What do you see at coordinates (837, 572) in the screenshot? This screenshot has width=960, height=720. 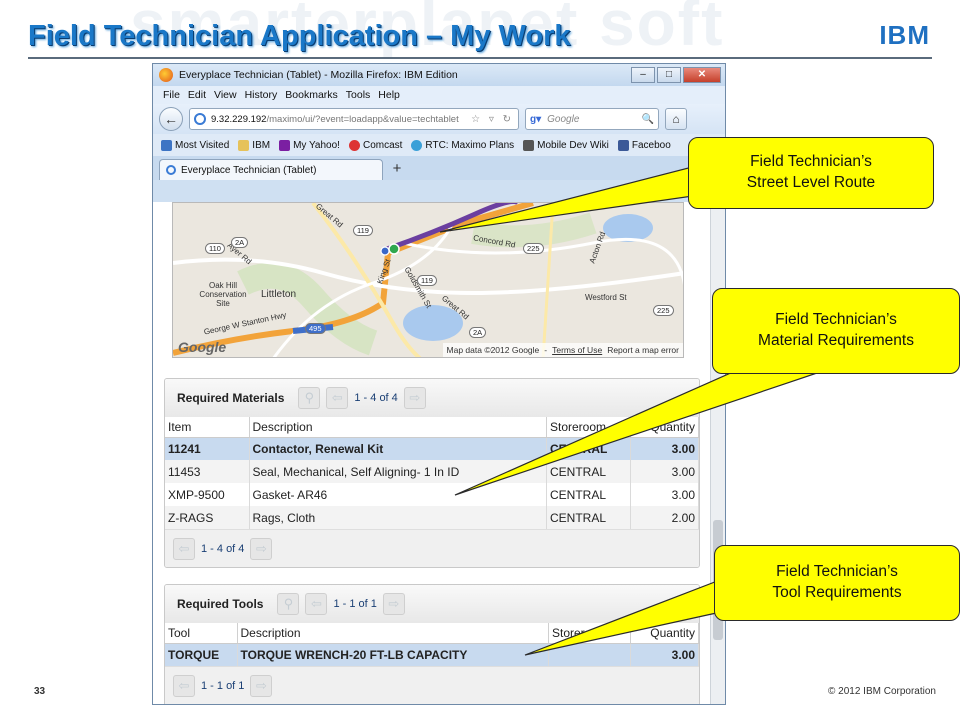 I see `tools-callout-line1: Field Technician’s` at bounding box center [837, 572].